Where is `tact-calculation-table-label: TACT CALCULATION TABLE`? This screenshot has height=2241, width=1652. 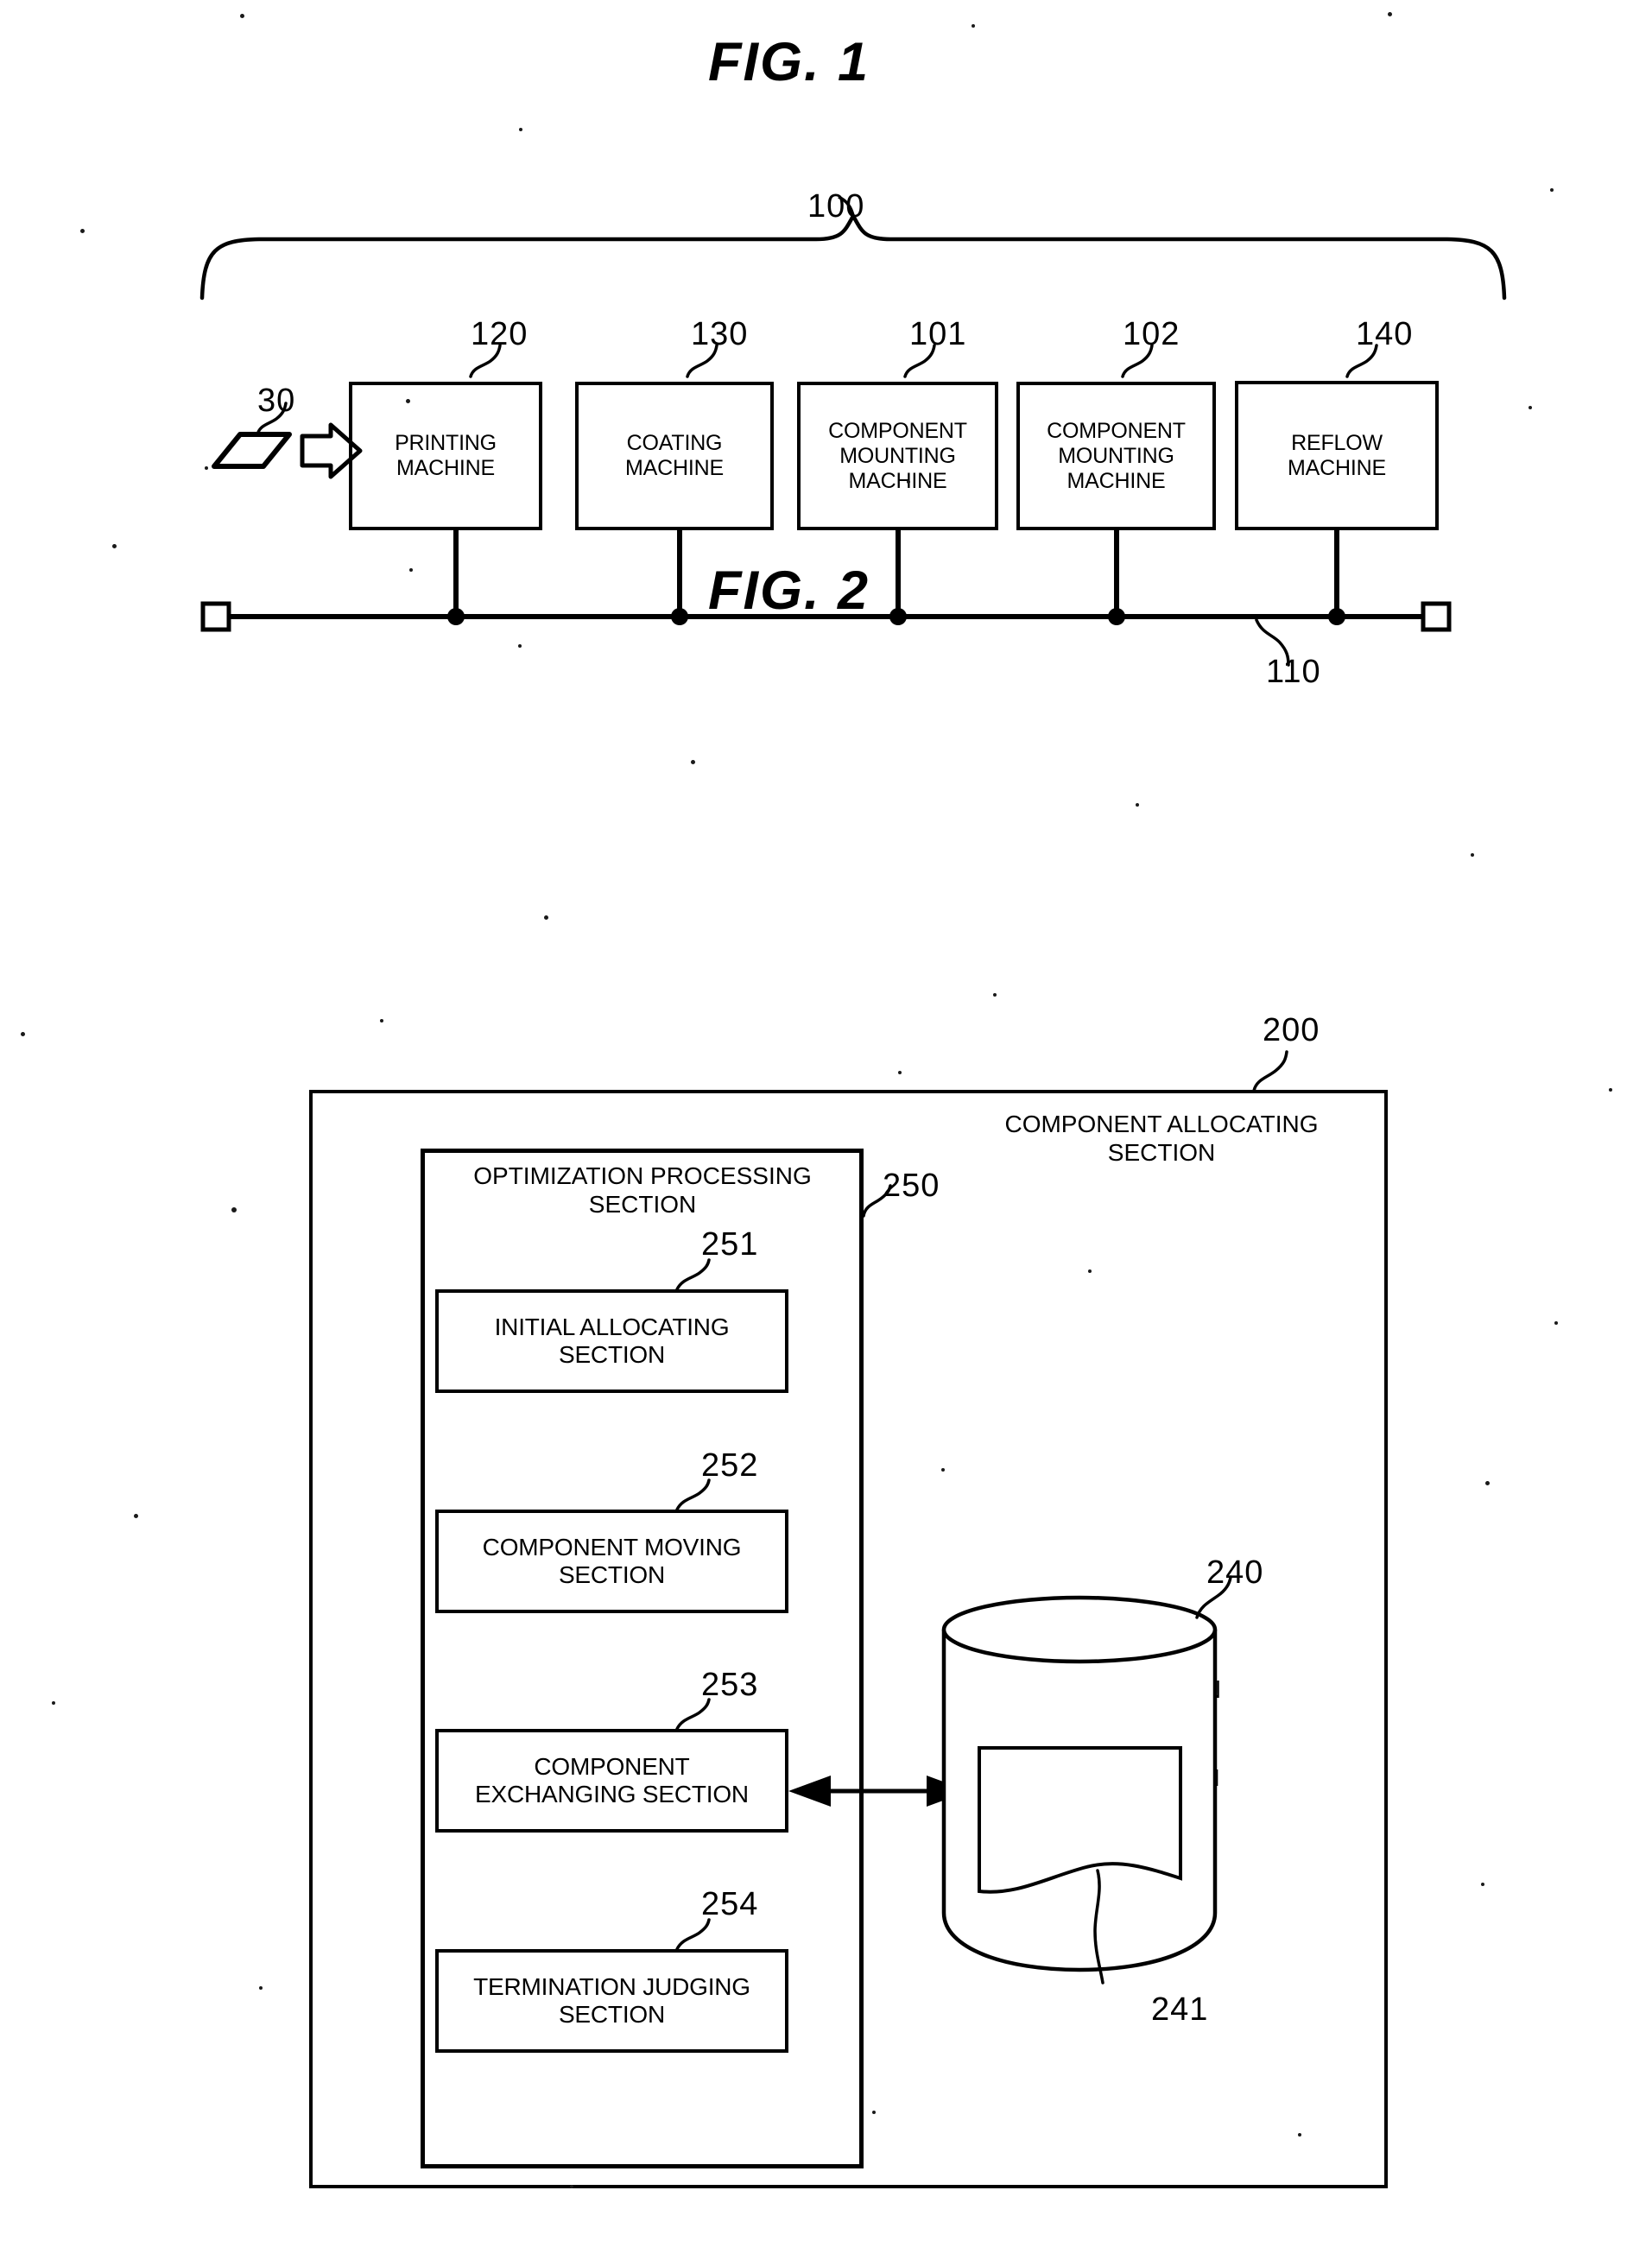
tact-calculation-table-label: TACT CALCULATION TABLE is located at coordinates (1102, 1792).